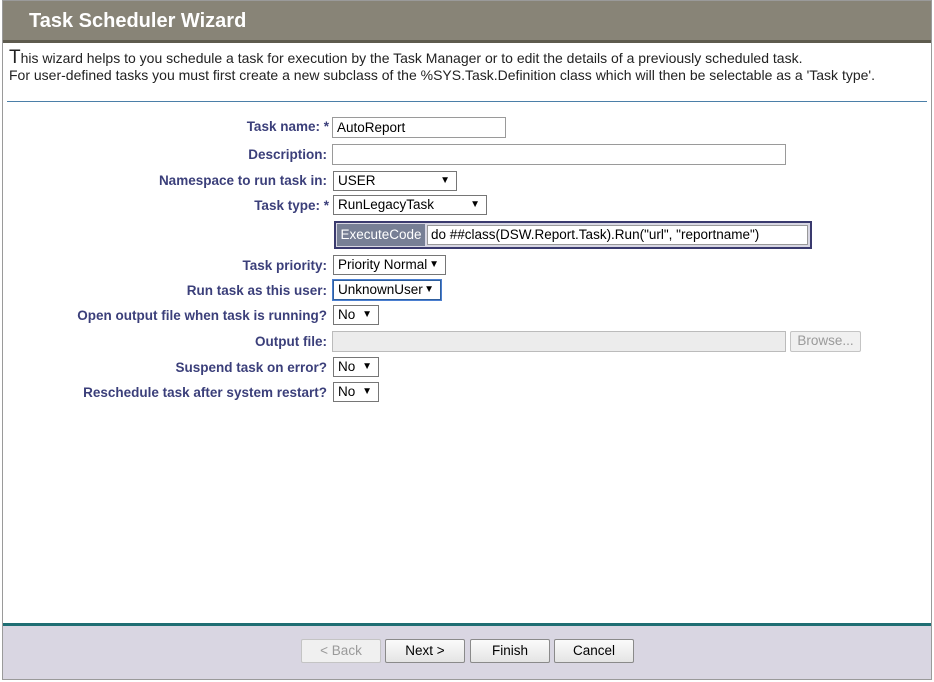 This screenshot has height=682, width=934. Describe the element at coordinates (467, 22) in the screenshot. I see `title-bar: Task Scheduler Wizard` at that location.